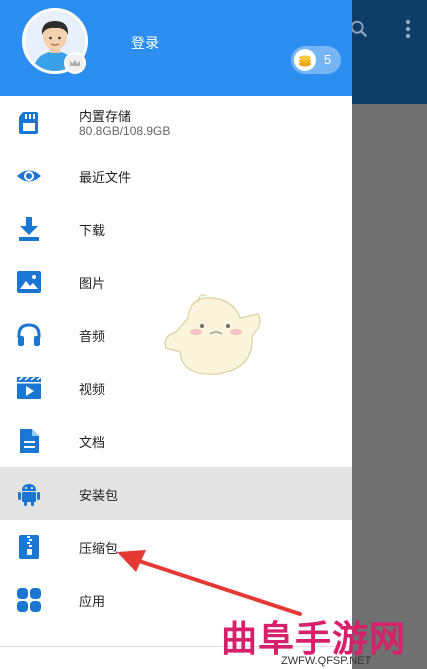 This screenshot has height=669, width=427. Describe the element at coordinates (145, 43) in the screenshot. I see `login-label: 登录` at that location.